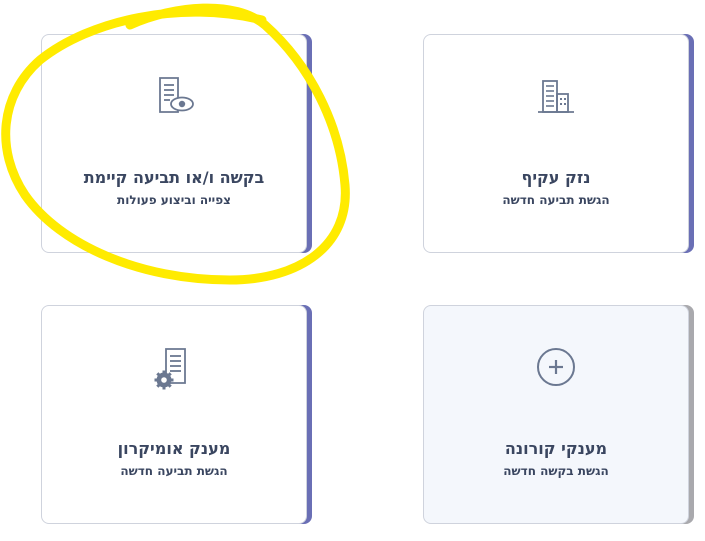 The width and height of the screenshot is (705, 541). What do you see at coordinates (174, 97) in the screenshot?
I see `document-eye-icon` at bounding box center [174, 97].